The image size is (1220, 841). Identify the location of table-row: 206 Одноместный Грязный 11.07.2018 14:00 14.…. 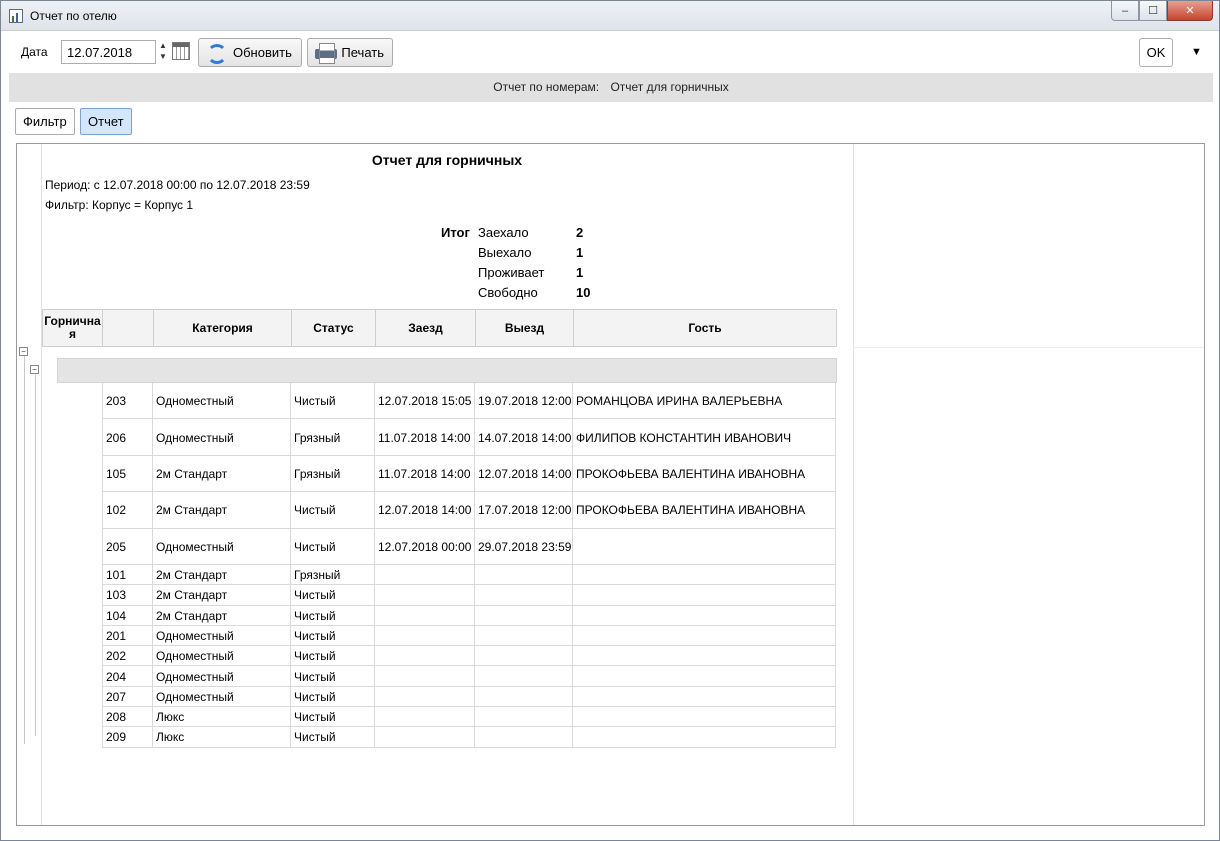
(469, 437).